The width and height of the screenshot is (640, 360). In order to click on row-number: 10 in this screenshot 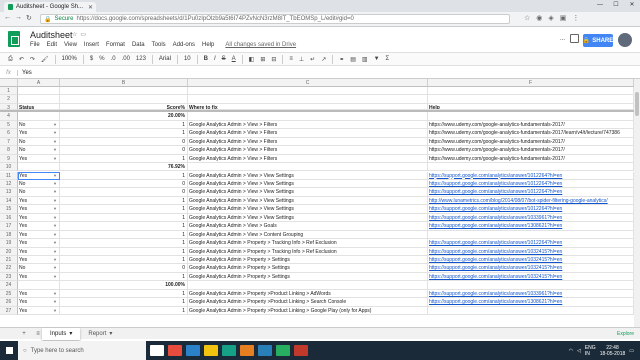, I will do `click(9, 167)`.